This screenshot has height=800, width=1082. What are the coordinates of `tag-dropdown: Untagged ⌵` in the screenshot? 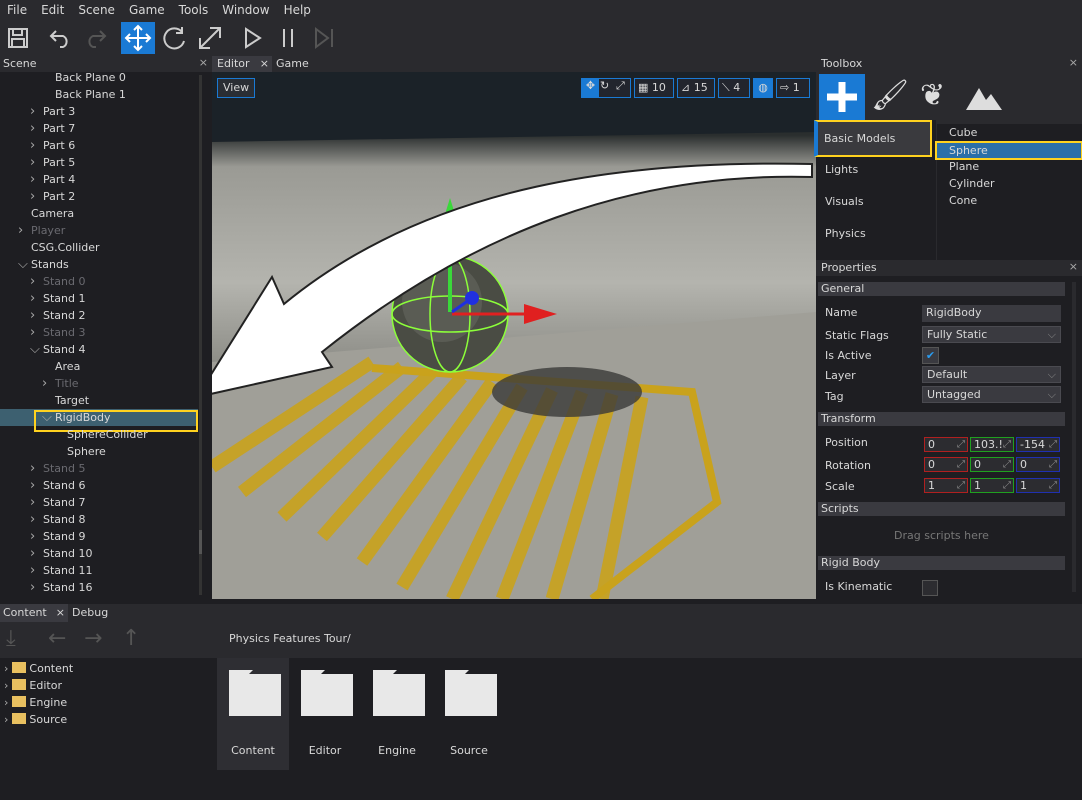 It's located at (991, 394).